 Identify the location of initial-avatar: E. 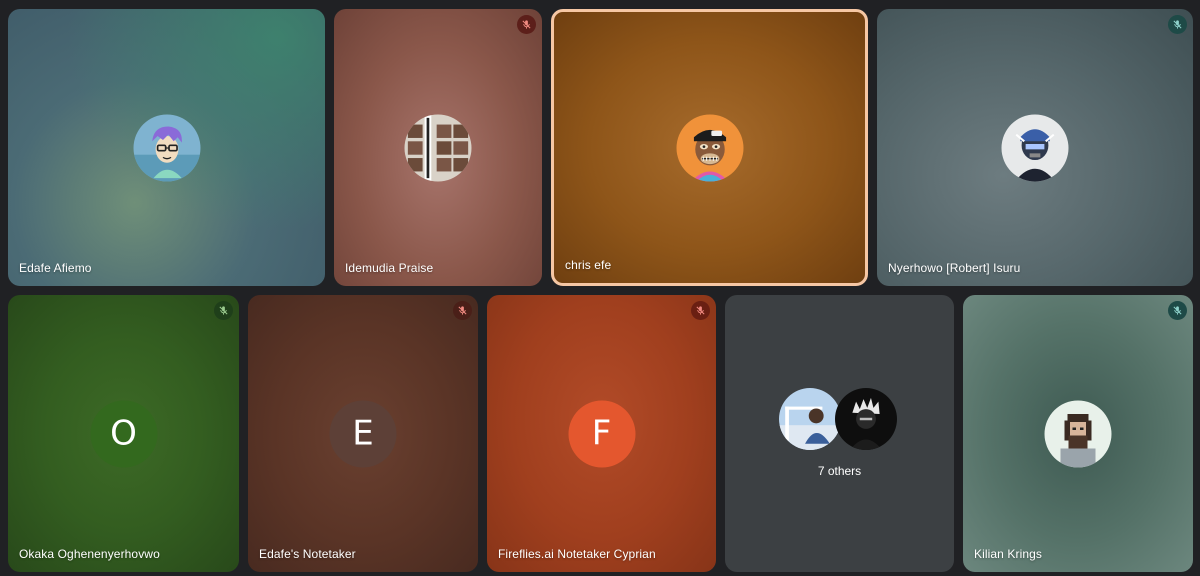
(363, 433).